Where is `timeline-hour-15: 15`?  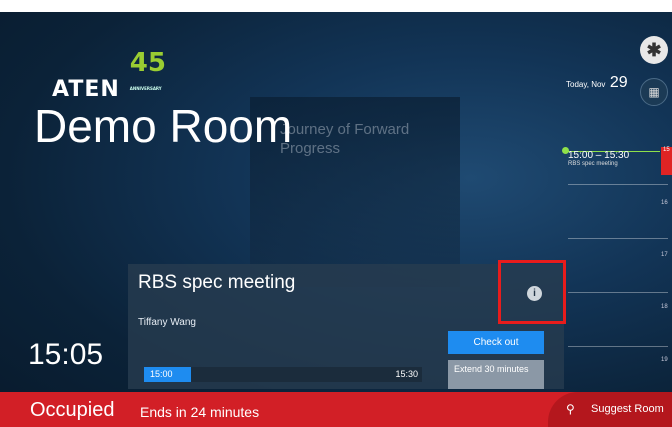
timeline-hour-15: 15 is located at coordinates (666, 161).